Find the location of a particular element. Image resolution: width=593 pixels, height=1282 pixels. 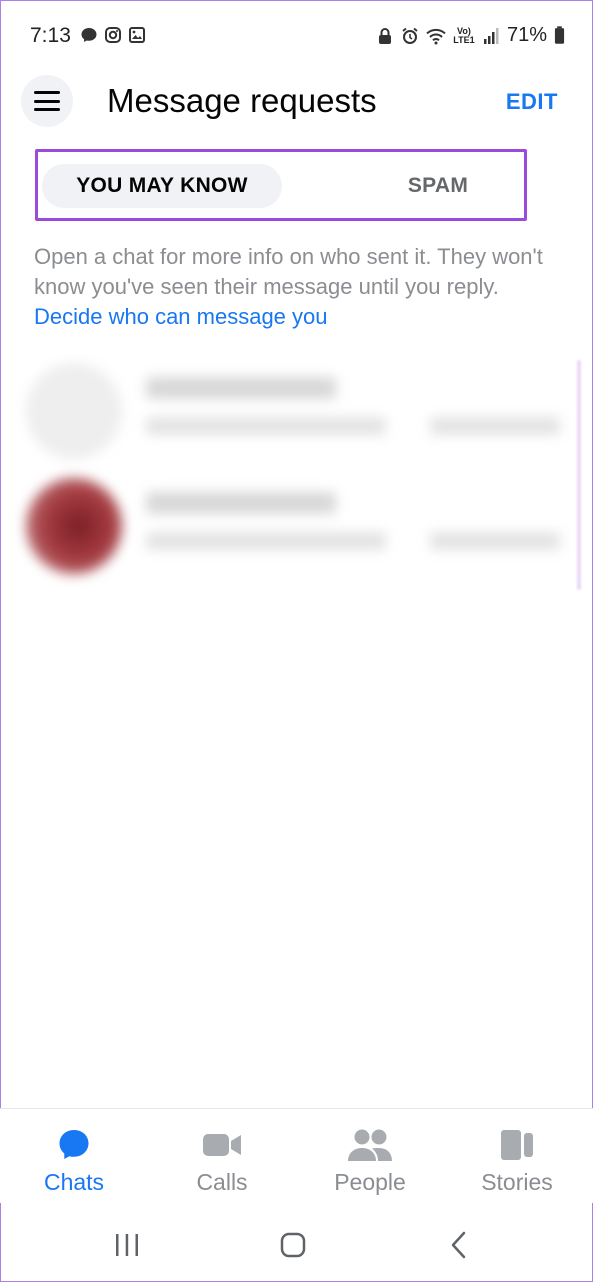

nav-calls: Calls is located at coordinates (222, 1160).